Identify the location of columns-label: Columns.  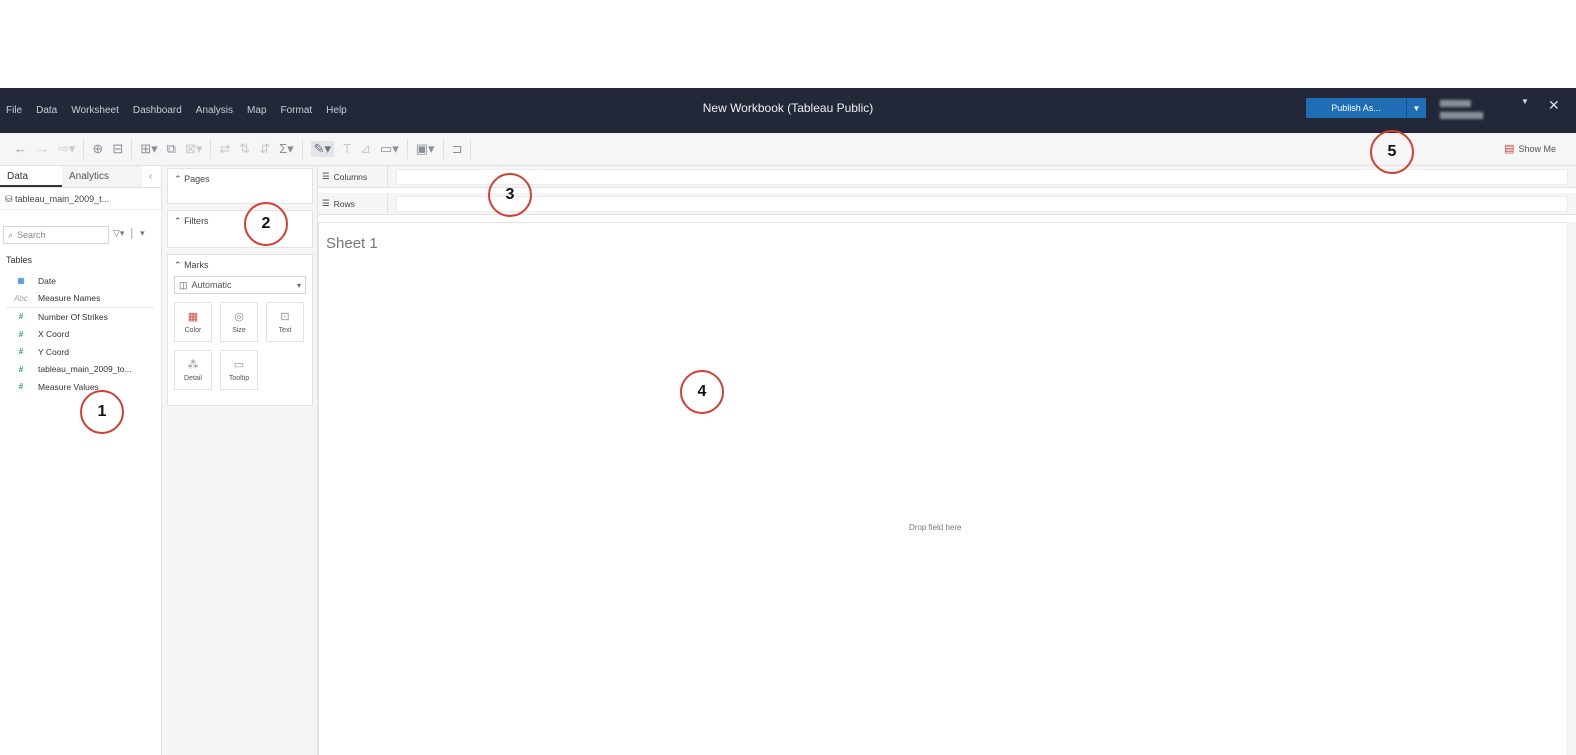
(350, 176).